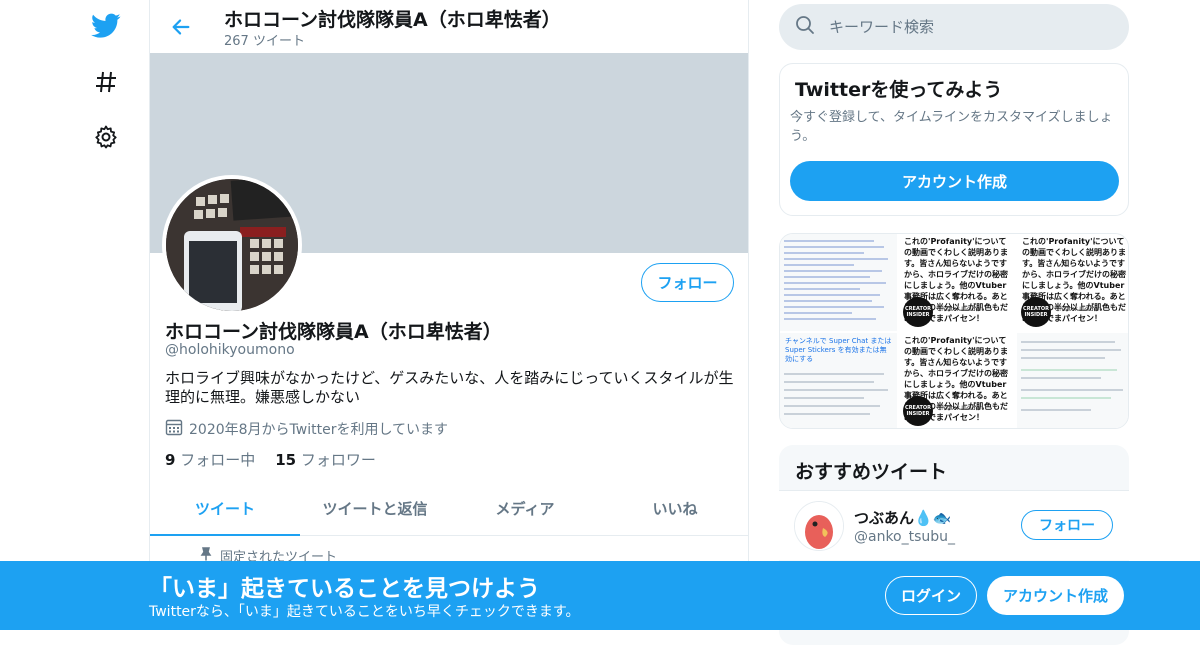 Image resolution: width=1200 pixels, height=645 pixels. Describe the element at coordinates (232, 245) in the screenshot. I see `avatar` at that location.